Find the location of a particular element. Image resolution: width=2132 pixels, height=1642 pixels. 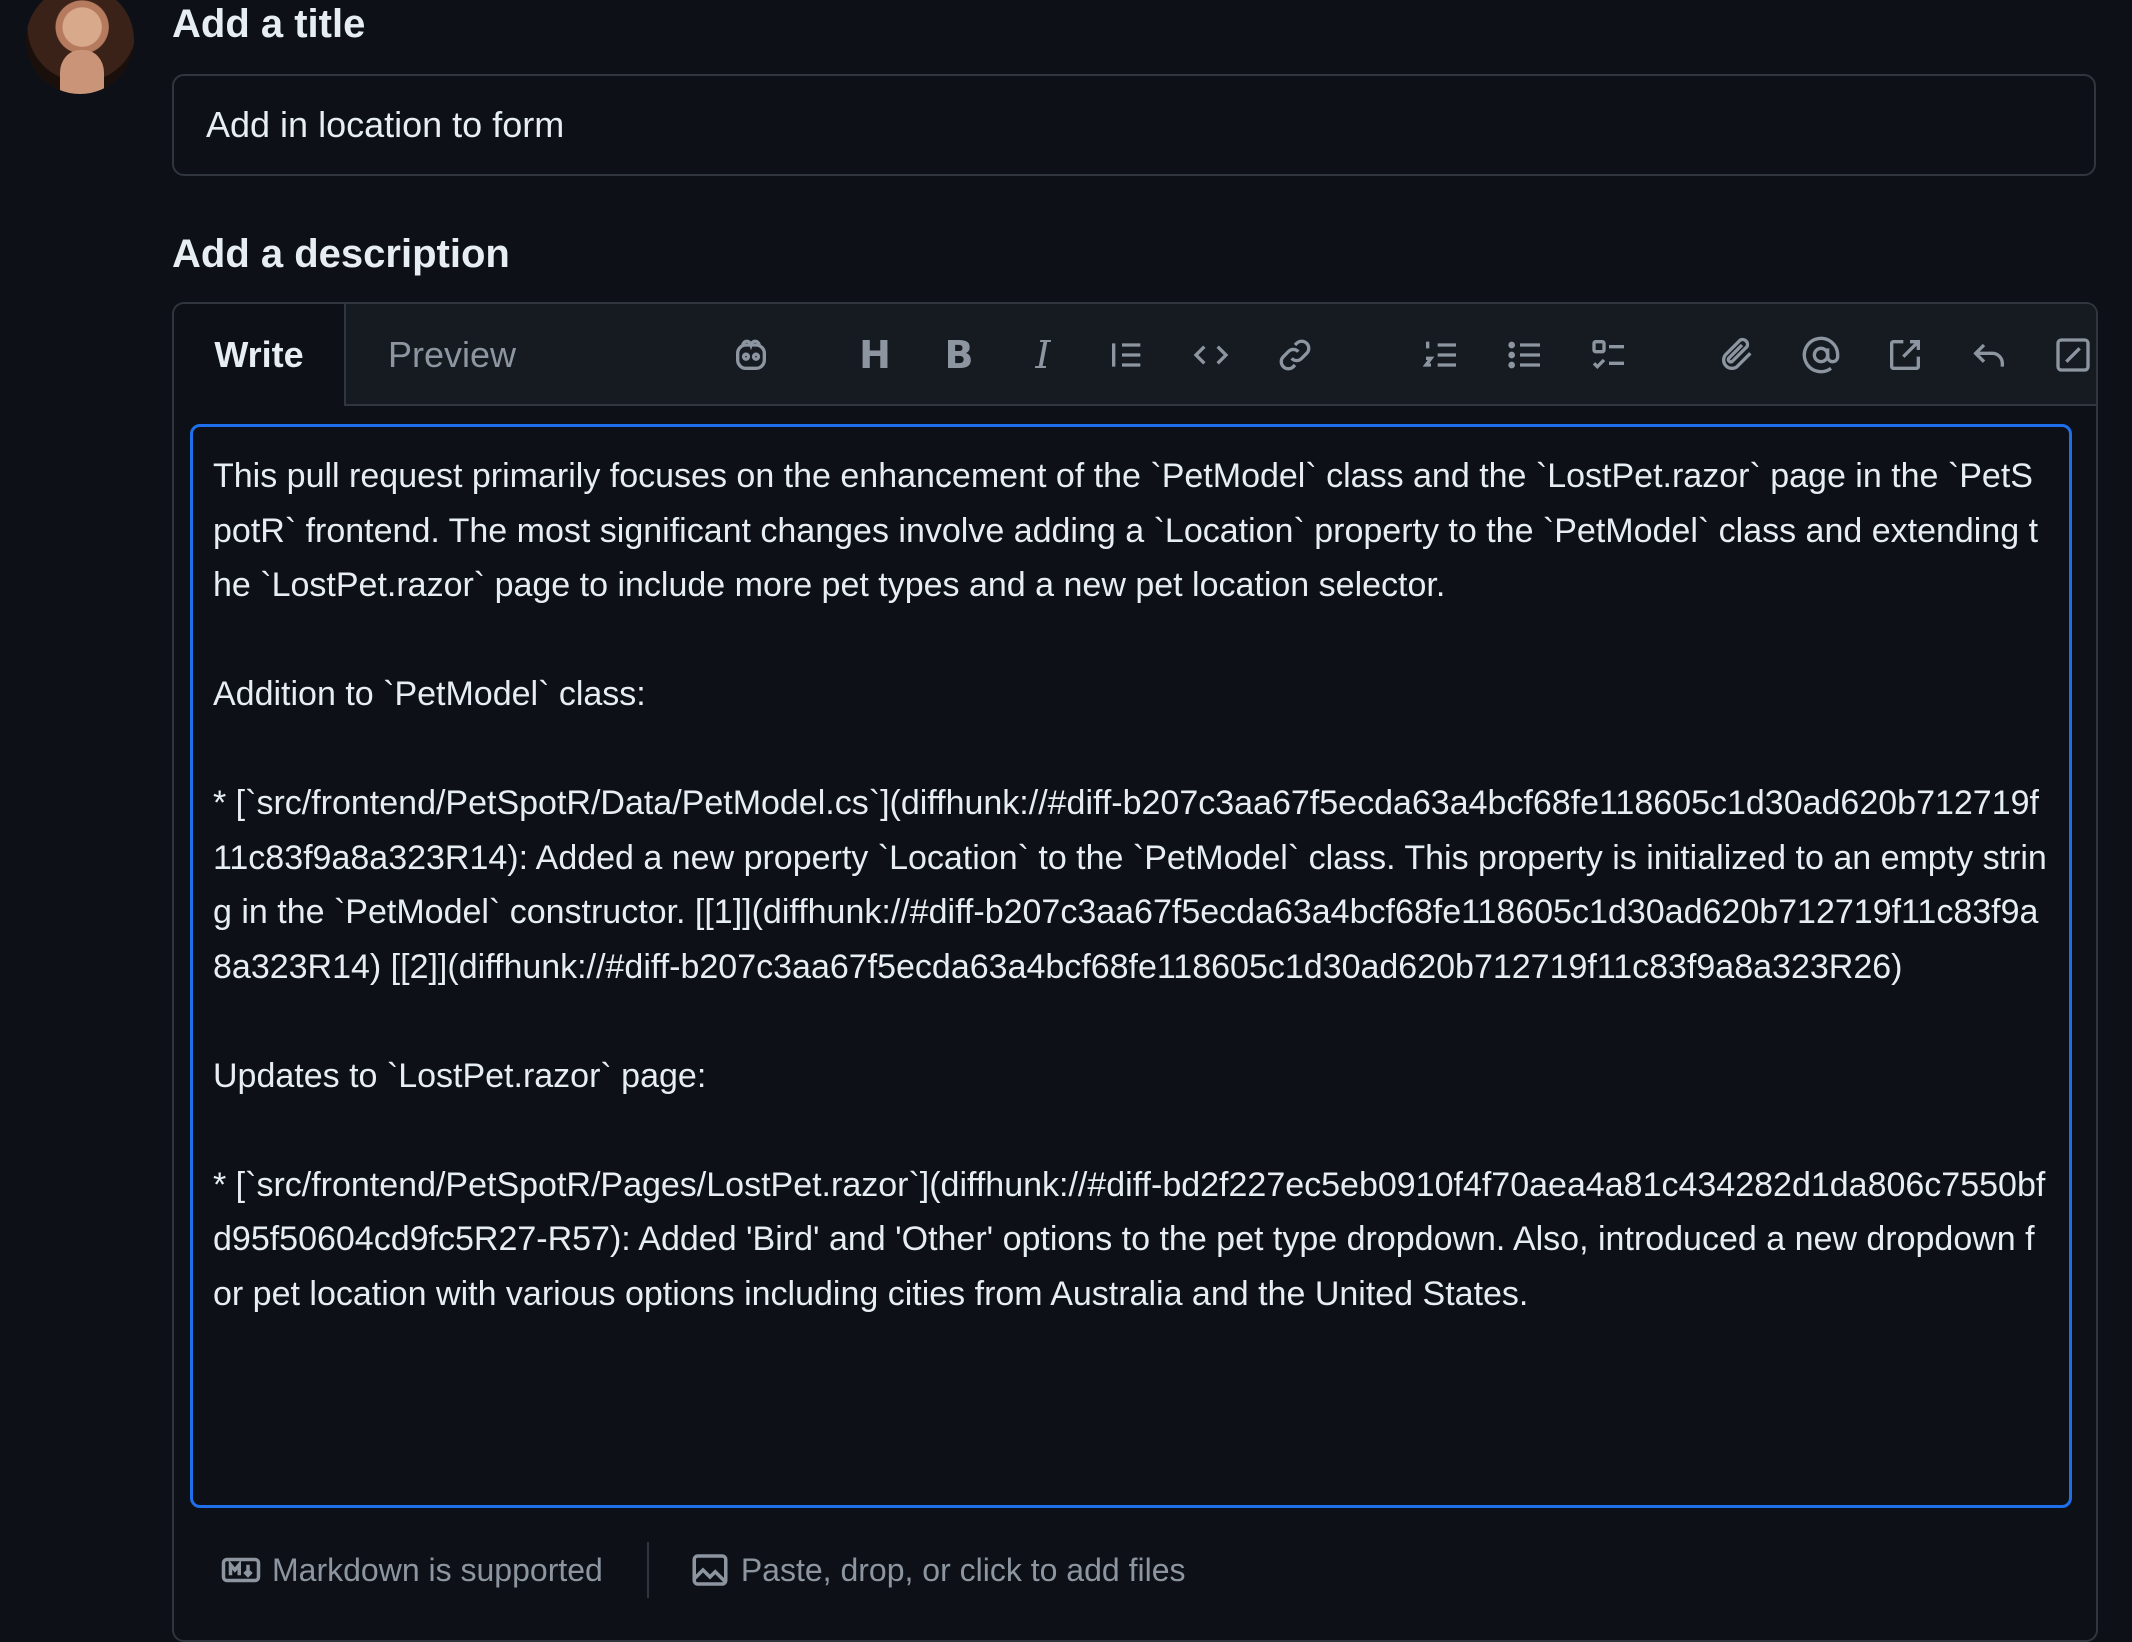

footer-divider is located at coordinates (647, 1570).